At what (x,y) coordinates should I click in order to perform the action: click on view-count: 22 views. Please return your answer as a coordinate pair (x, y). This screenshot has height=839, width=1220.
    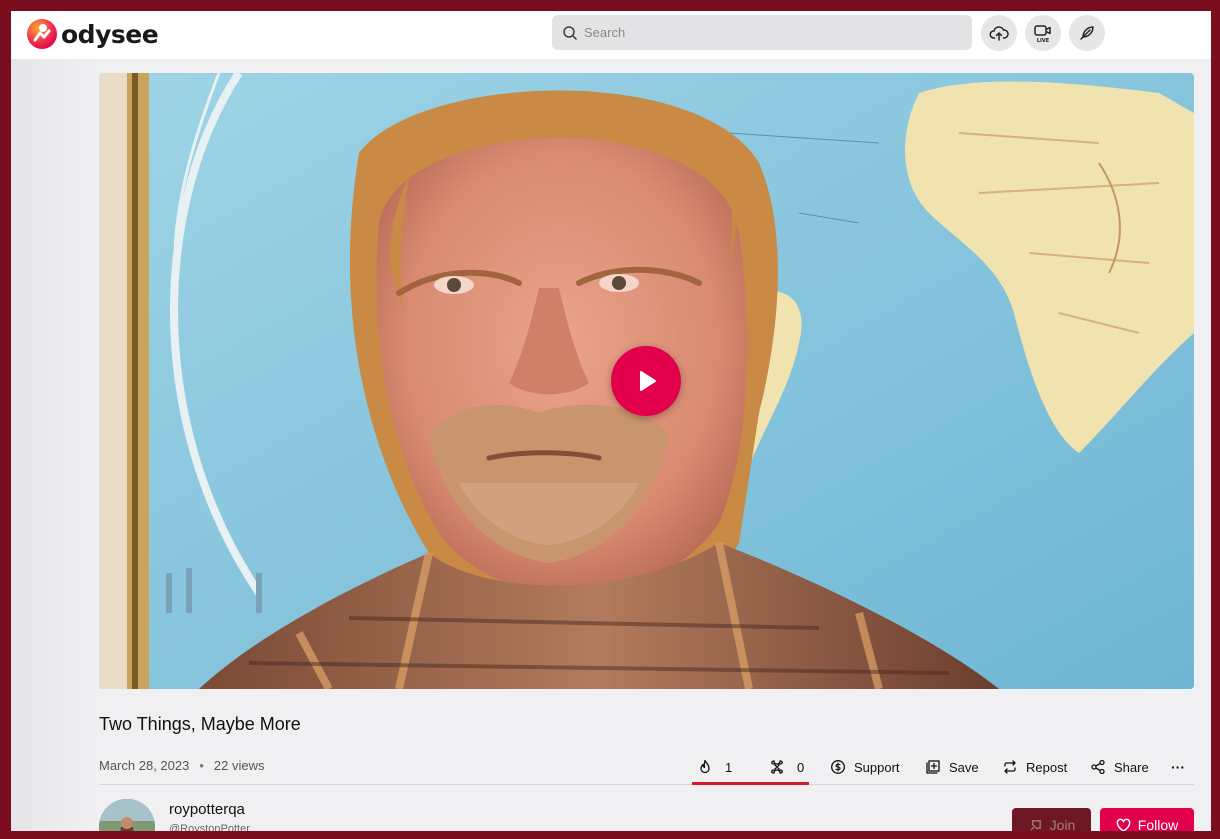
    Looking at the image, I should click on (239, 765).